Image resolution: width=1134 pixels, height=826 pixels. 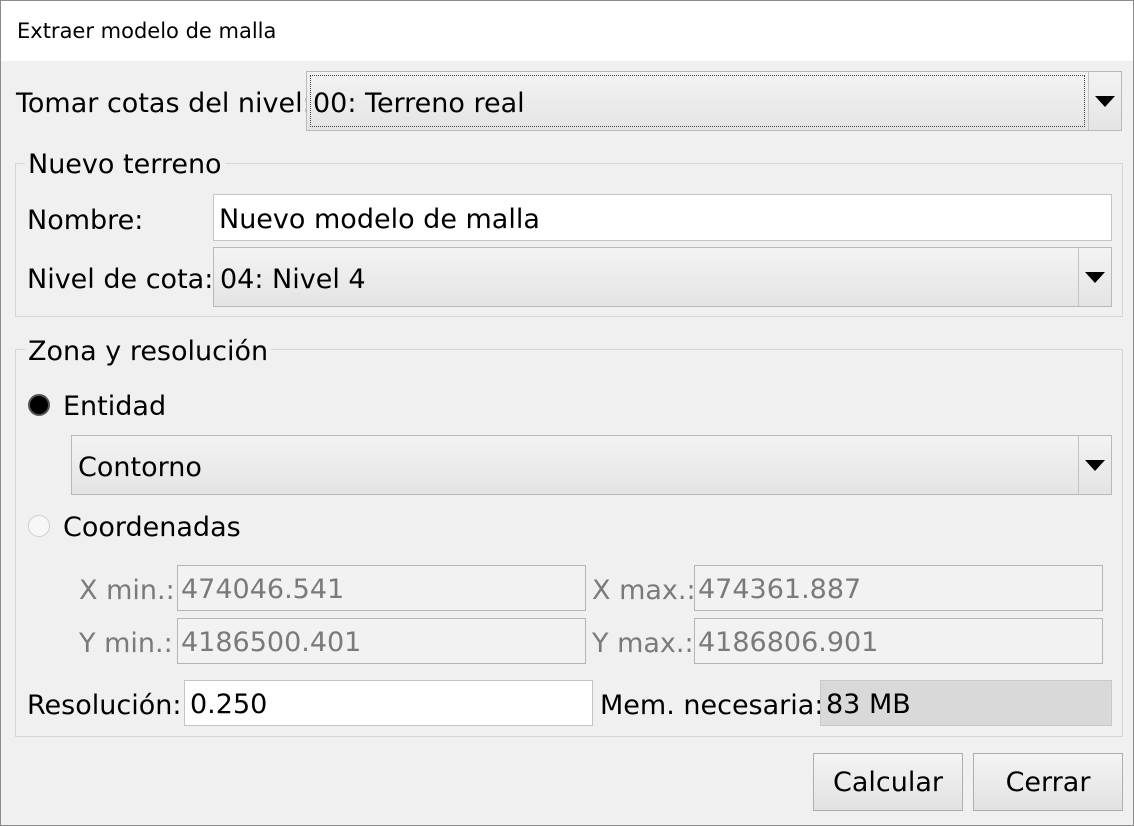 I want to click on x-max-value: 474361.887, so click(x=780, y=589).